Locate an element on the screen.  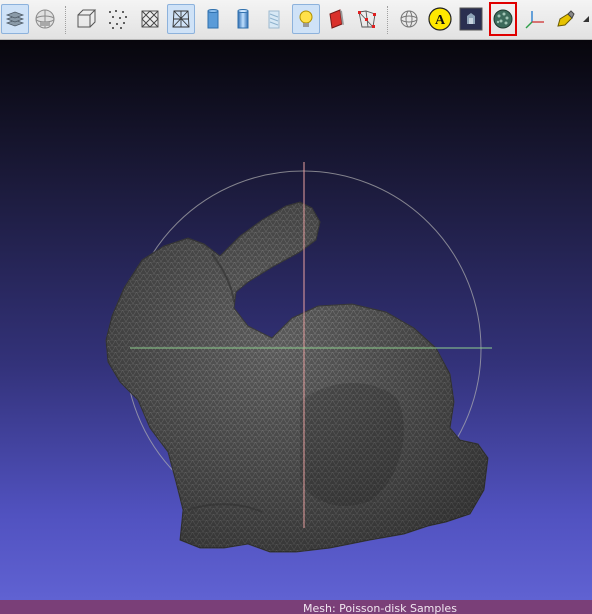
hidden-lines-button is located at coordinates (181, 19).